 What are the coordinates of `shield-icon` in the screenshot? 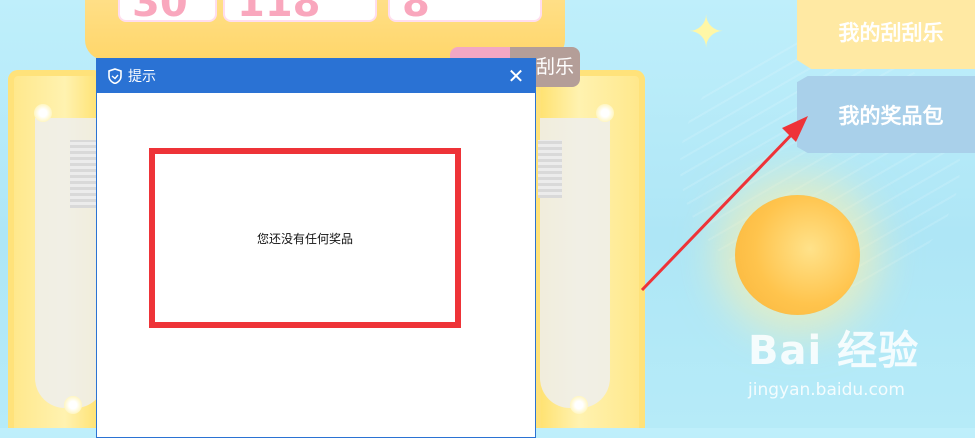 It's located at (115, 76).